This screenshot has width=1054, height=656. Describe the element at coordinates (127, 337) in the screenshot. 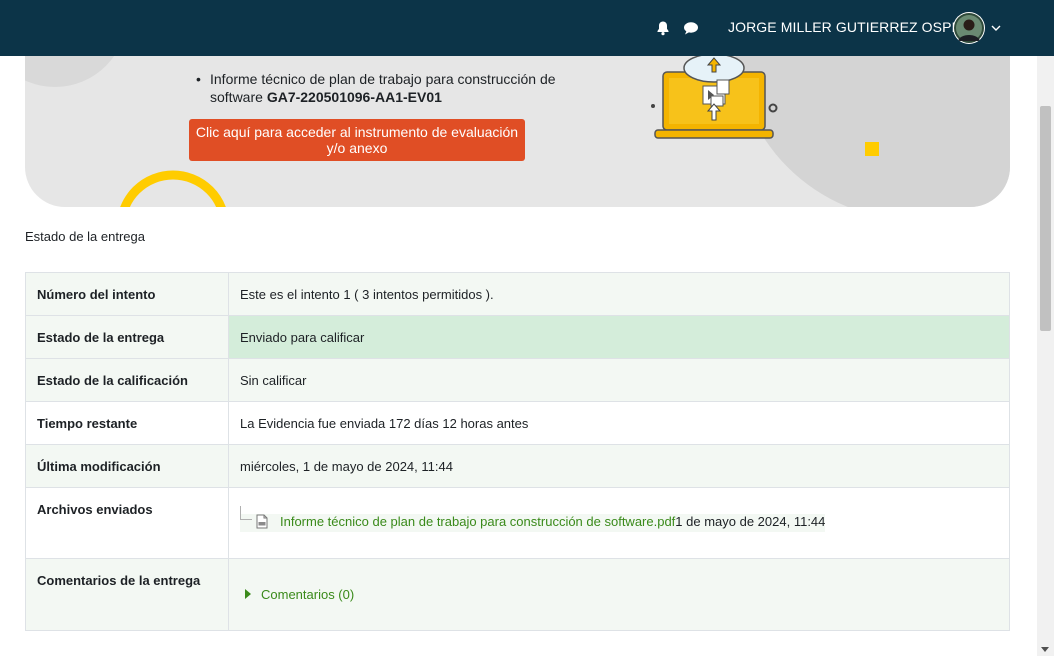

I see `submission-status-label: Estado de la entrega` at that location.